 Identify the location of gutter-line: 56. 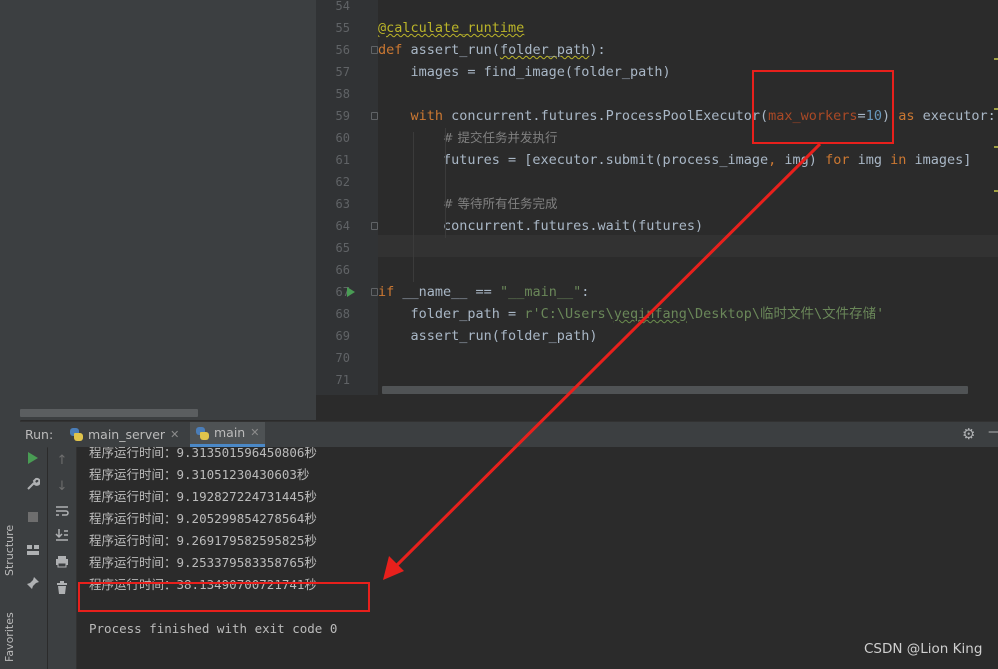
(347, 50).